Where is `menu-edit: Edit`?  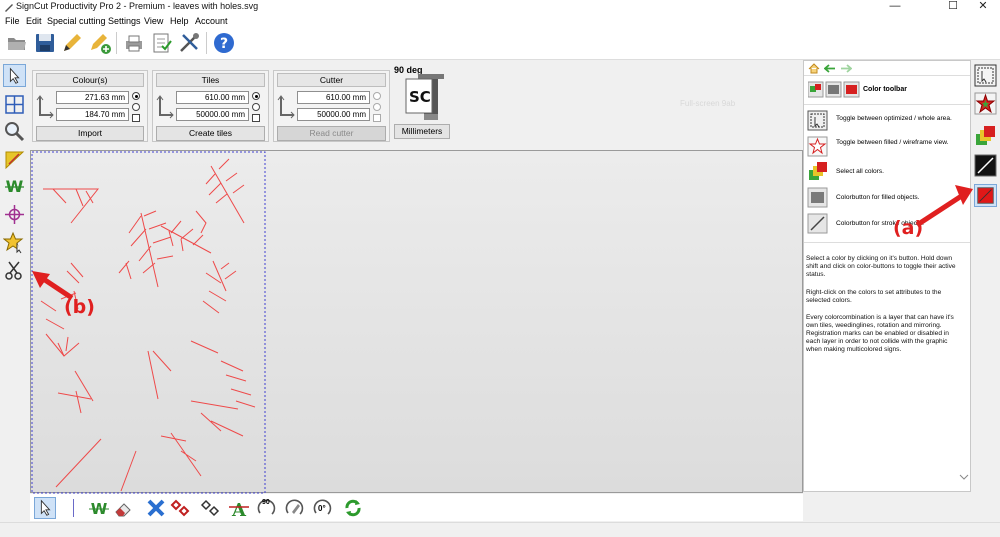 menu-edit: Edit is located at coordinates (34, 21).